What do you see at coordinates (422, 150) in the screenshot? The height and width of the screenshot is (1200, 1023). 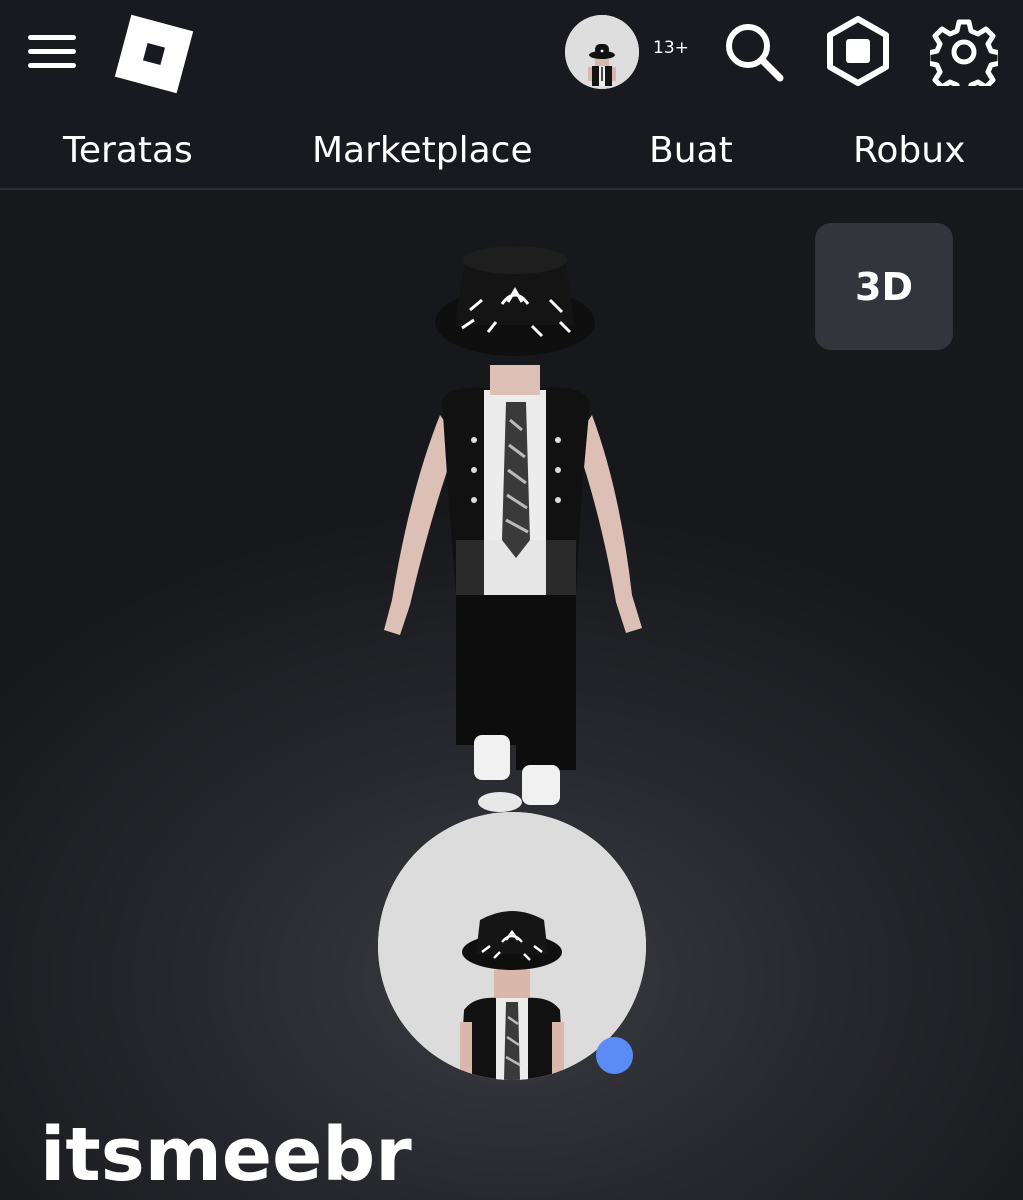 I see `tab-marketplace: Marketplace` at bounding box center [422, 150].